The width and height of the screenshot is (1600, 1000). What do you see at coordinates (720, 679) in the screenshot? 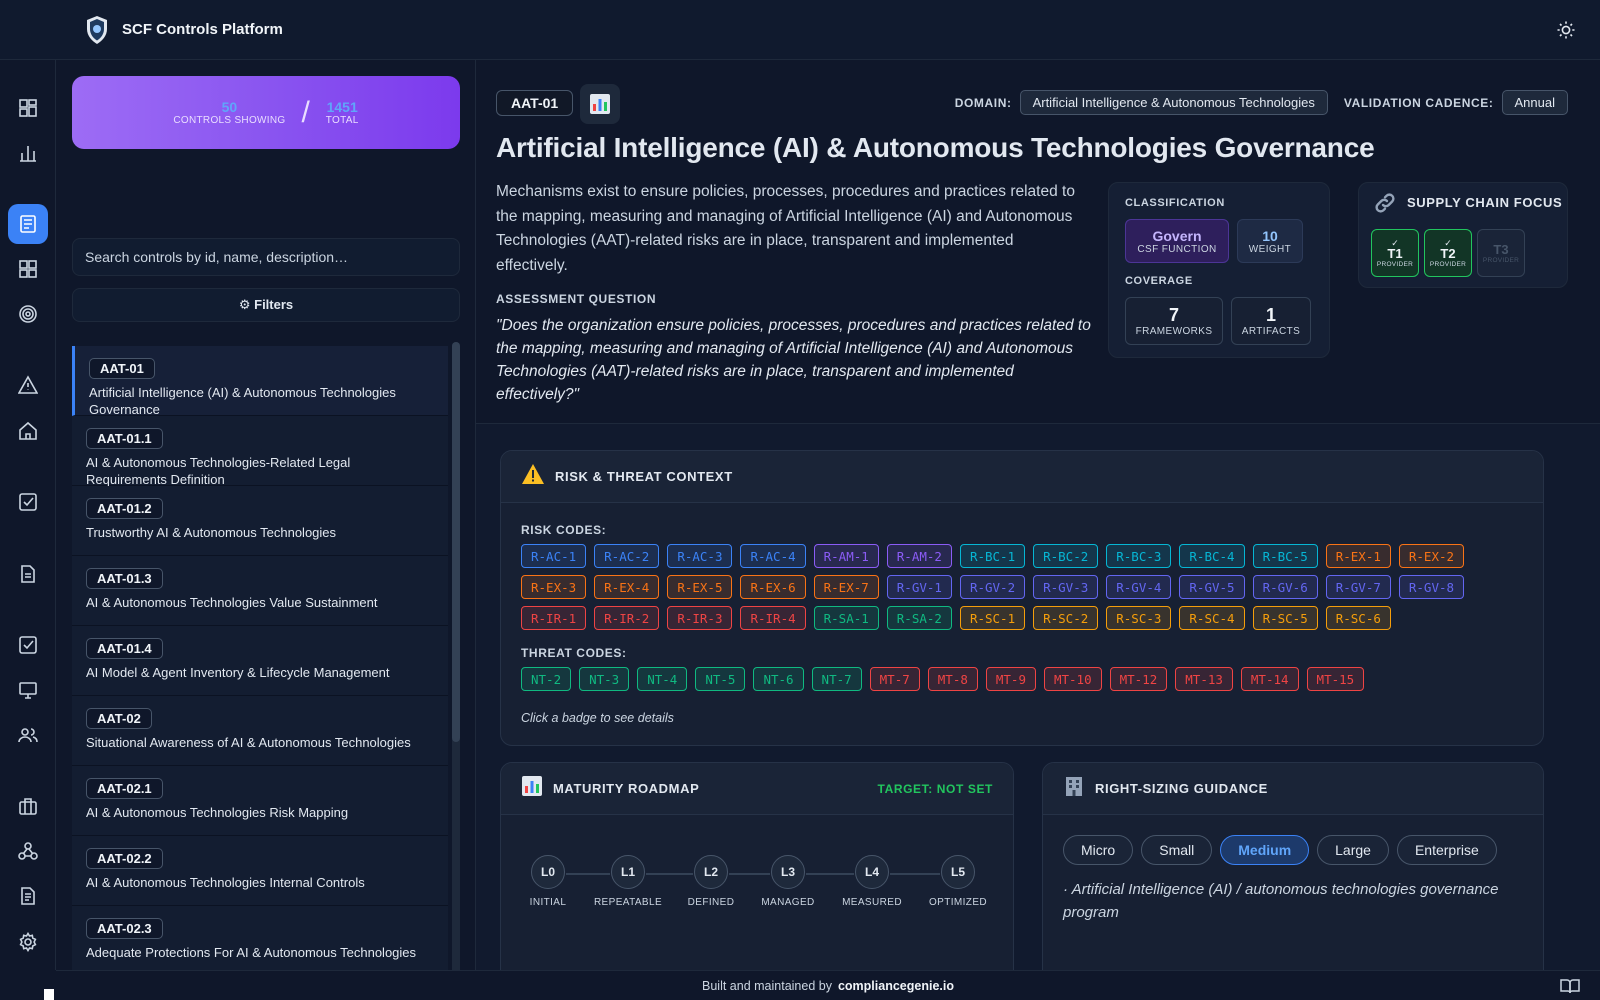
I see `threat-code-badge: NT-5` at bounding box center [720, 679].